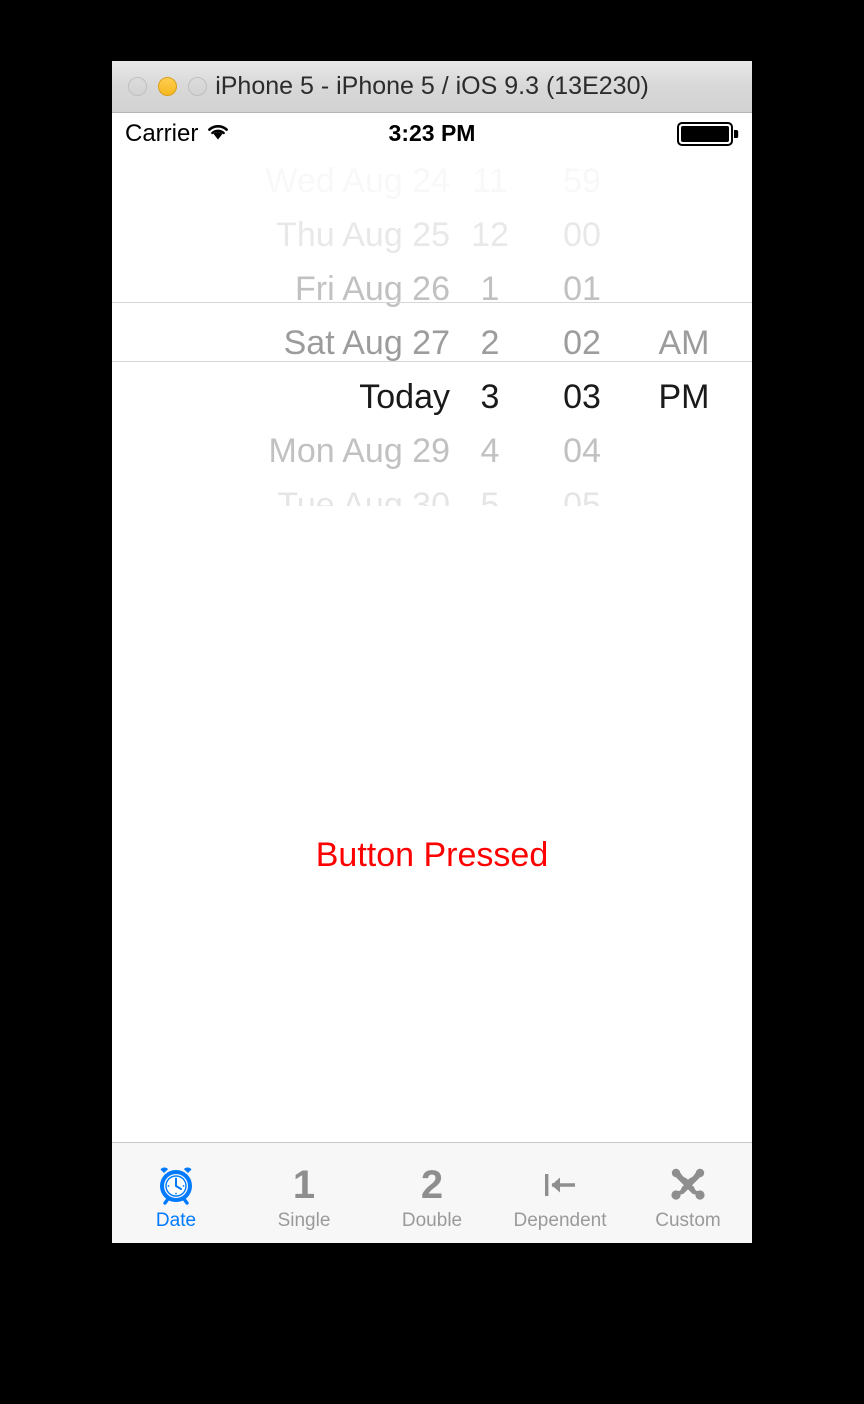 This screenshot has height=1404, width=864. What do you see at coordinates (582, 496) in the screenshot?
I see `picker-cell-minute: 05` at bounding box center [582, 496].